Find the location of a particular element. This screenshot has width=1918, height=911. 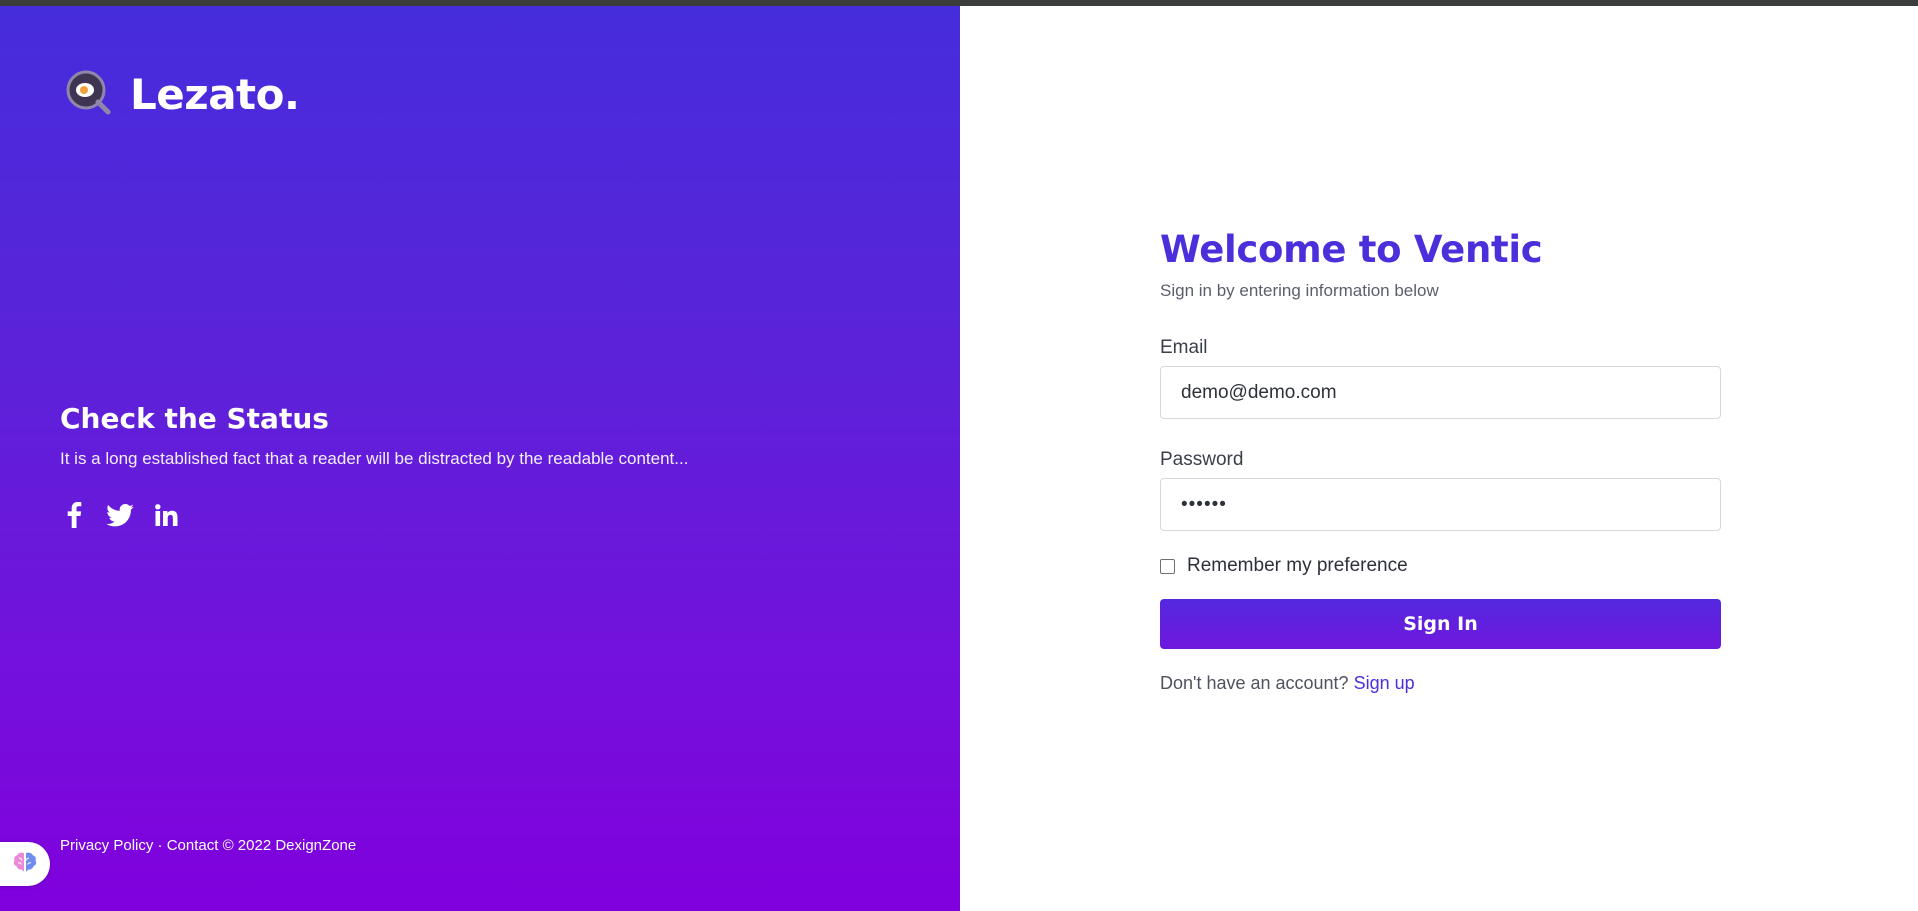

signup-prompt: Don't have an account? Sign up is located at coordinates (1440, 683).